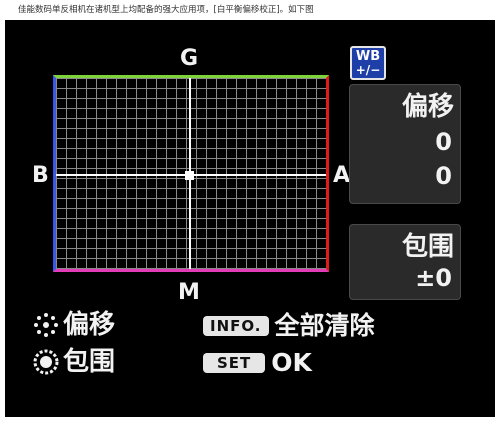  I want to click on legend-shift: 偏移, so click(74, 325).